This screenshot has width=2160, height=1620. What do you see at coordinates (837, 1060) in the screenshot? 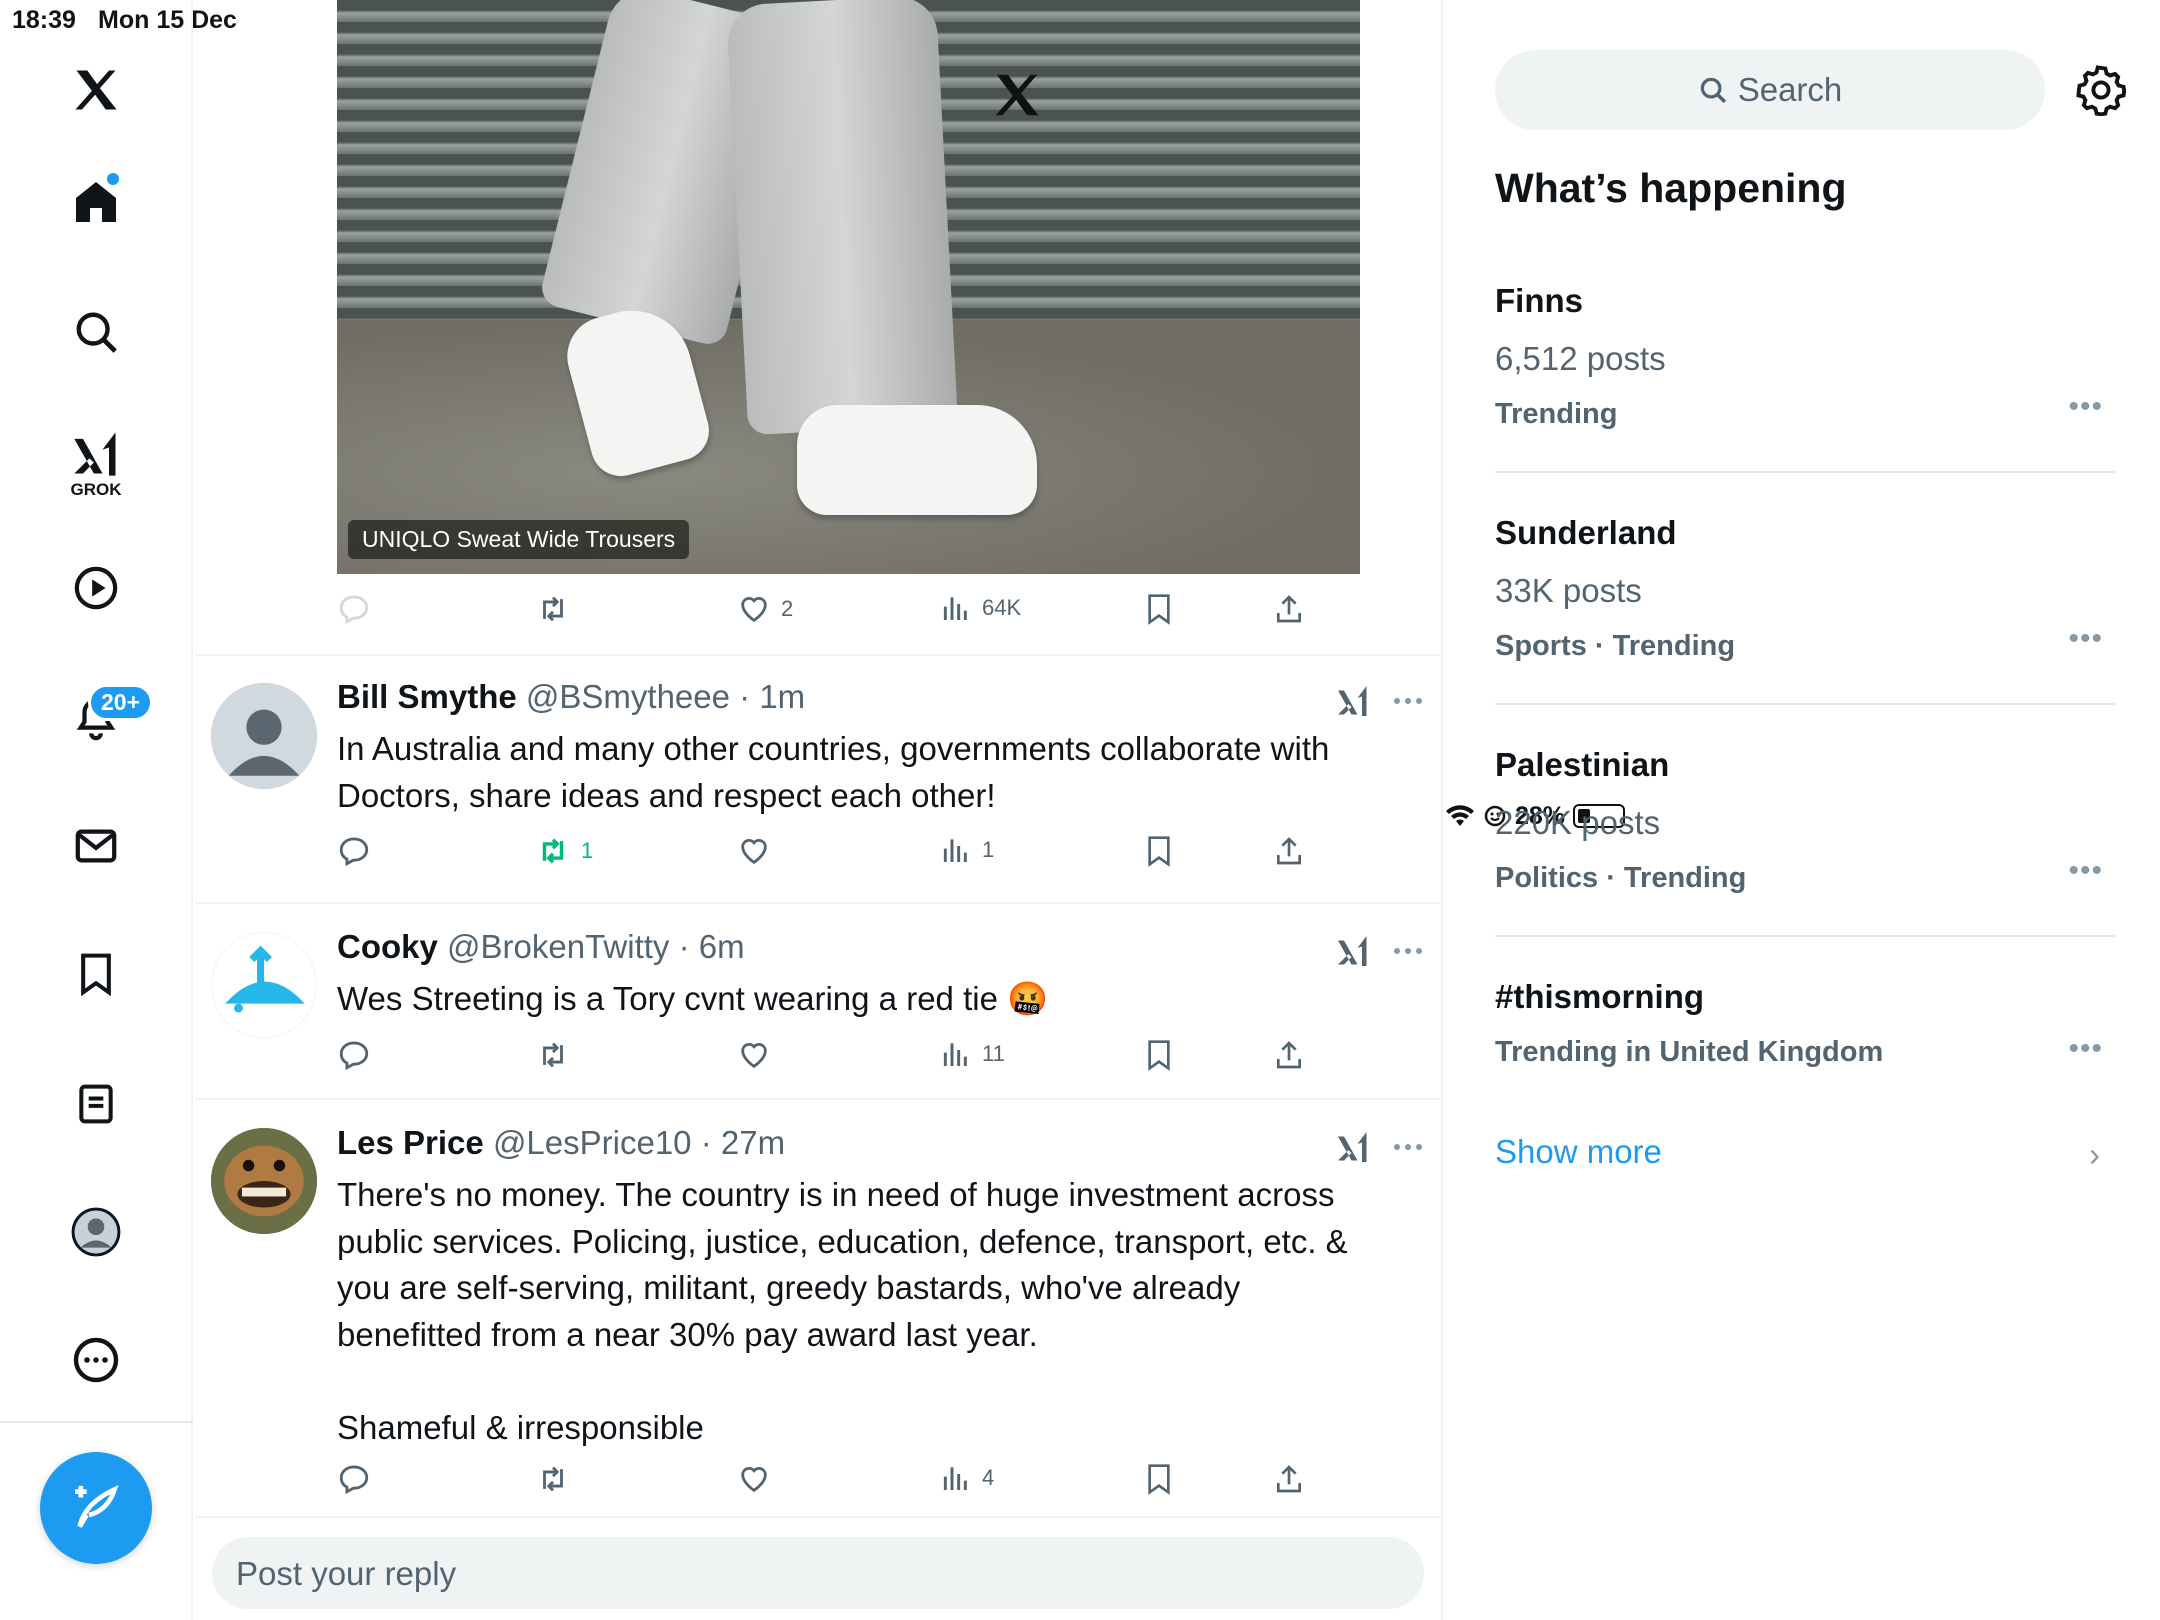
I see `tweet-actions: 11` at bounding box center [837, 1060].